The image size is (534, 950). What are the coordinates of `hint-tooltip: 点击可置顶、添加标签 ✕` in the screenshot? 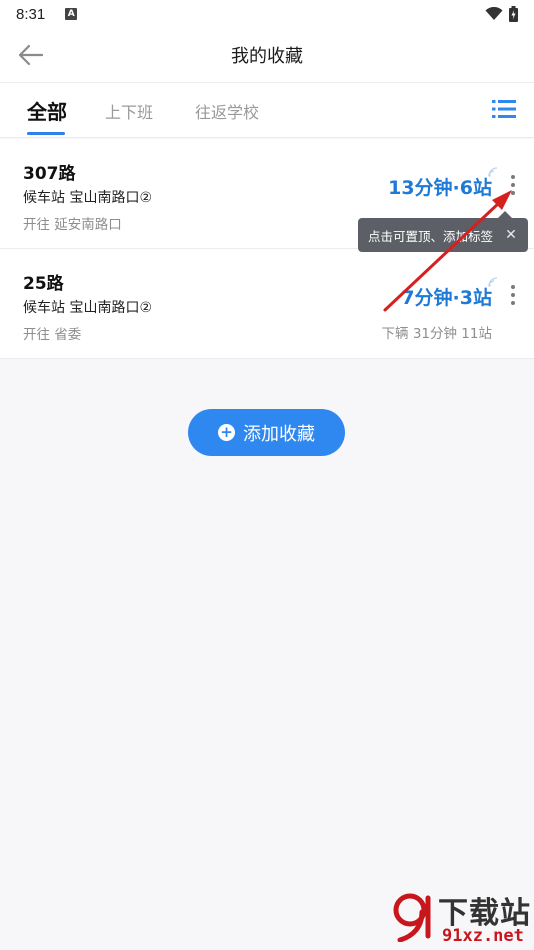 It's located at (443, 235).